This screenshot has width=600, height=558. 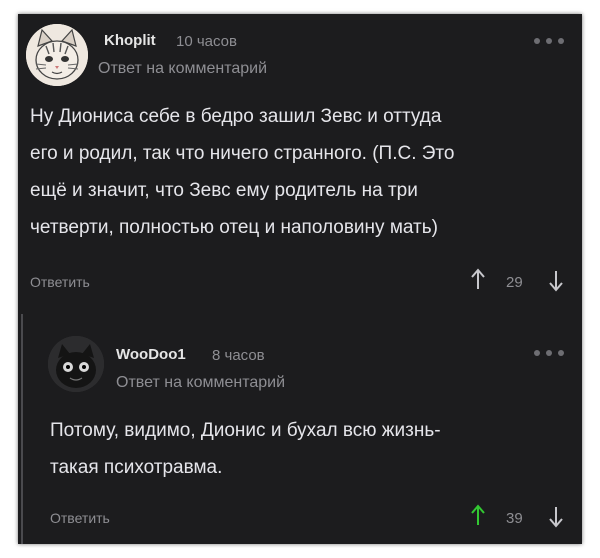 I want to click on comment-author: WooDoo1, so click(x=151, y=354).